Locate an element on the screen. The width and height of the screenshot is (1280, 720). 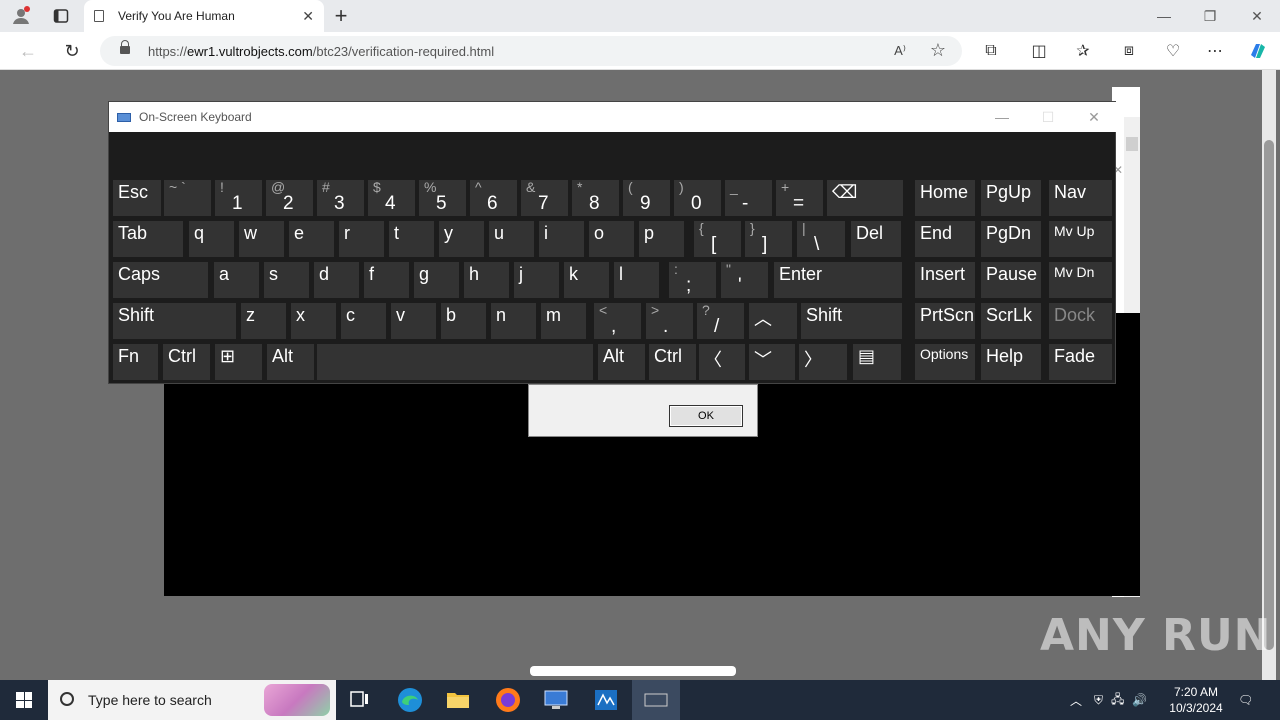
key-fn: Fn is located at coordinates (135, 362).